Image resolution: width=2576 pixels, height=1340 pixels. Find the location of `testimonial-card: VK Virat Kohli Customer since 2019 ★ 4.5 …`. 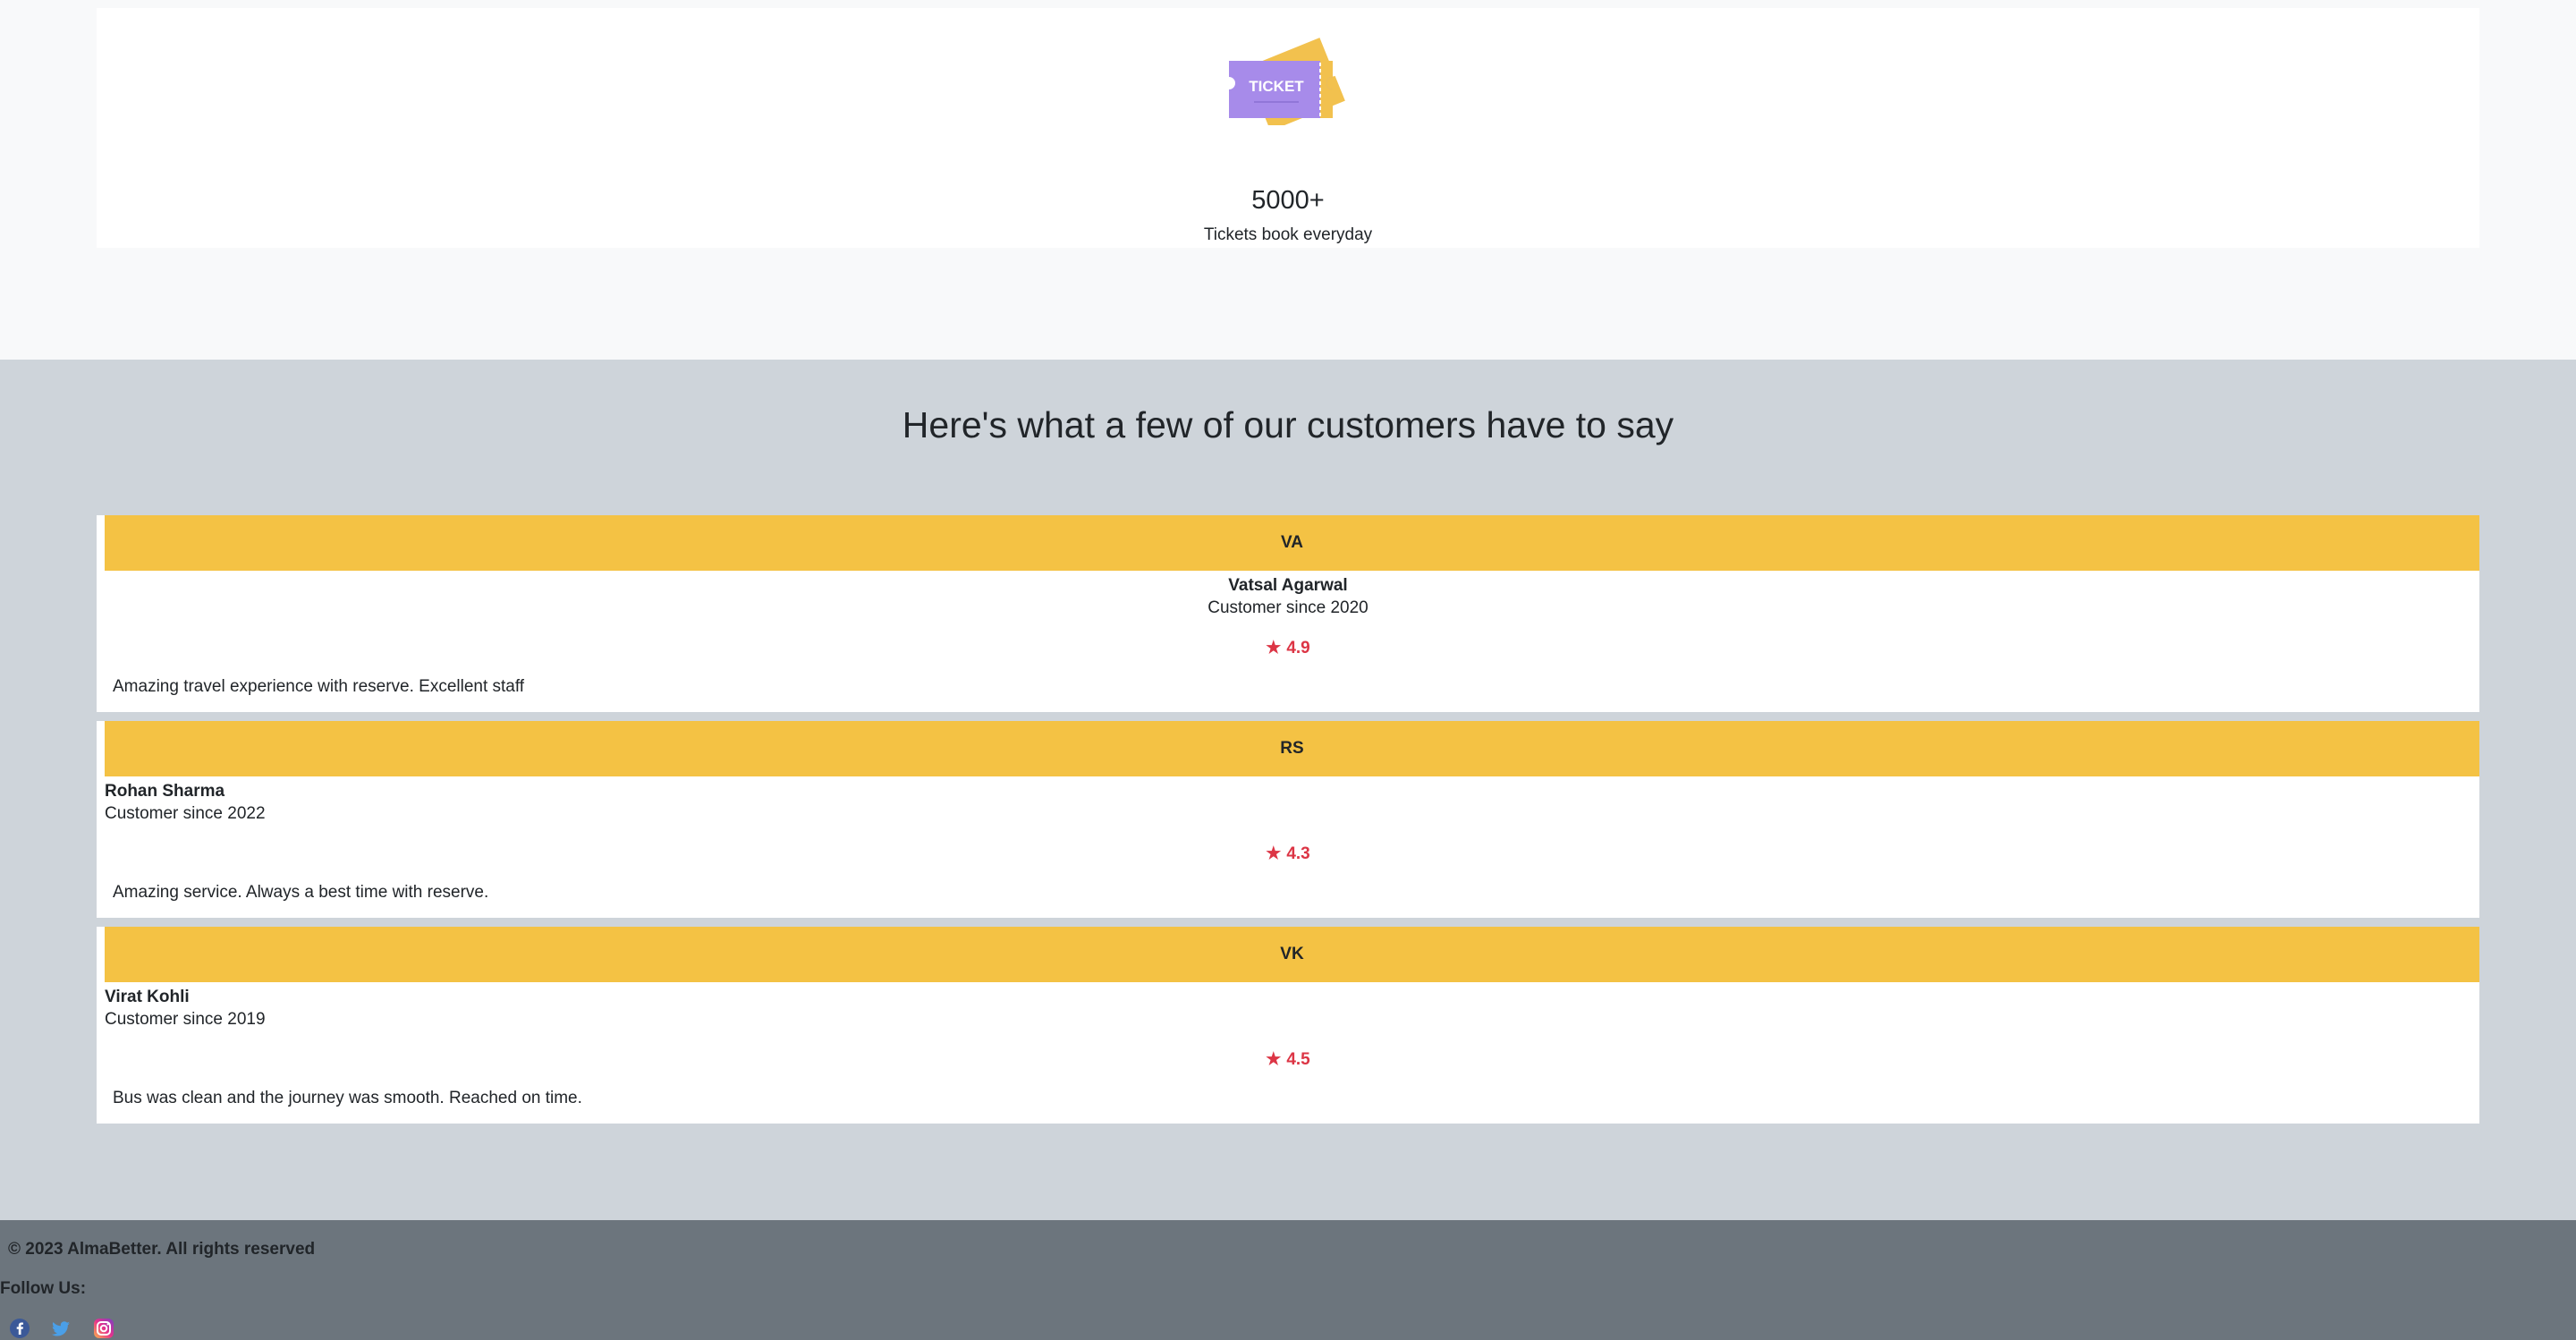

testimonial-card: VK Virat Kohli Customer since 2019 ★ 4.5 … is located at coordinates (1288, 1025).